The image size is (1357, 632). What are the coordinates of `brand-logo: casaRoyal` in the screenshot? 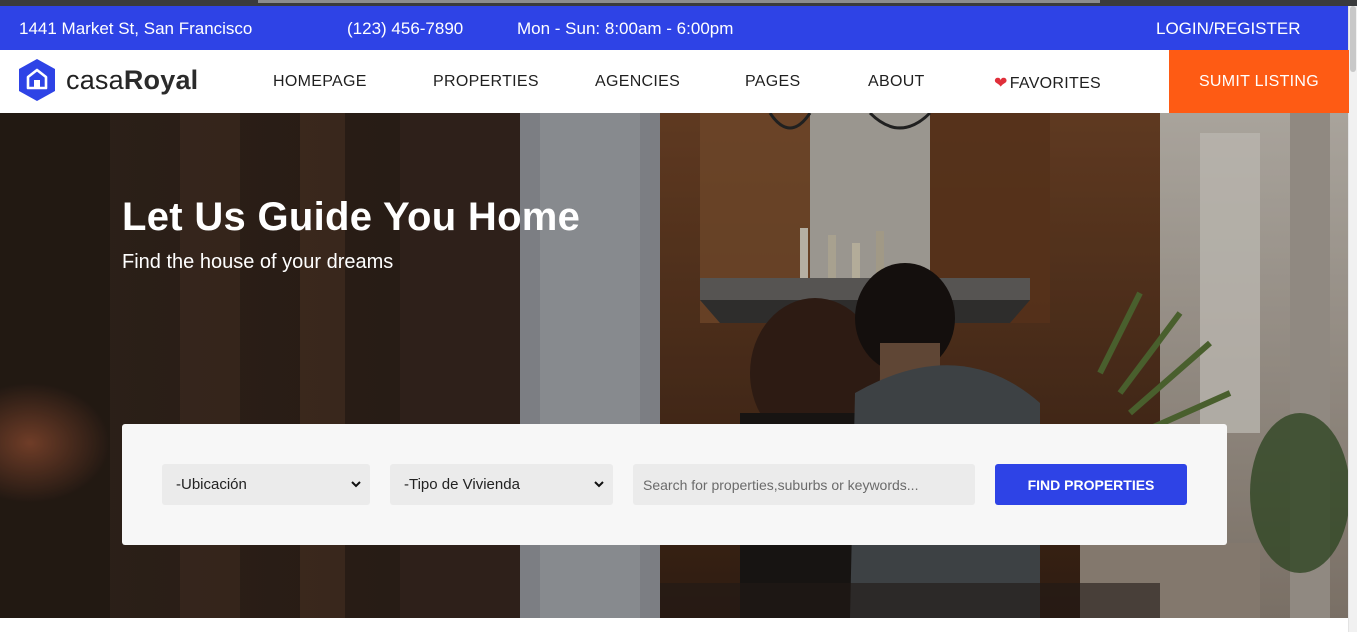 It's located at (108, 80).